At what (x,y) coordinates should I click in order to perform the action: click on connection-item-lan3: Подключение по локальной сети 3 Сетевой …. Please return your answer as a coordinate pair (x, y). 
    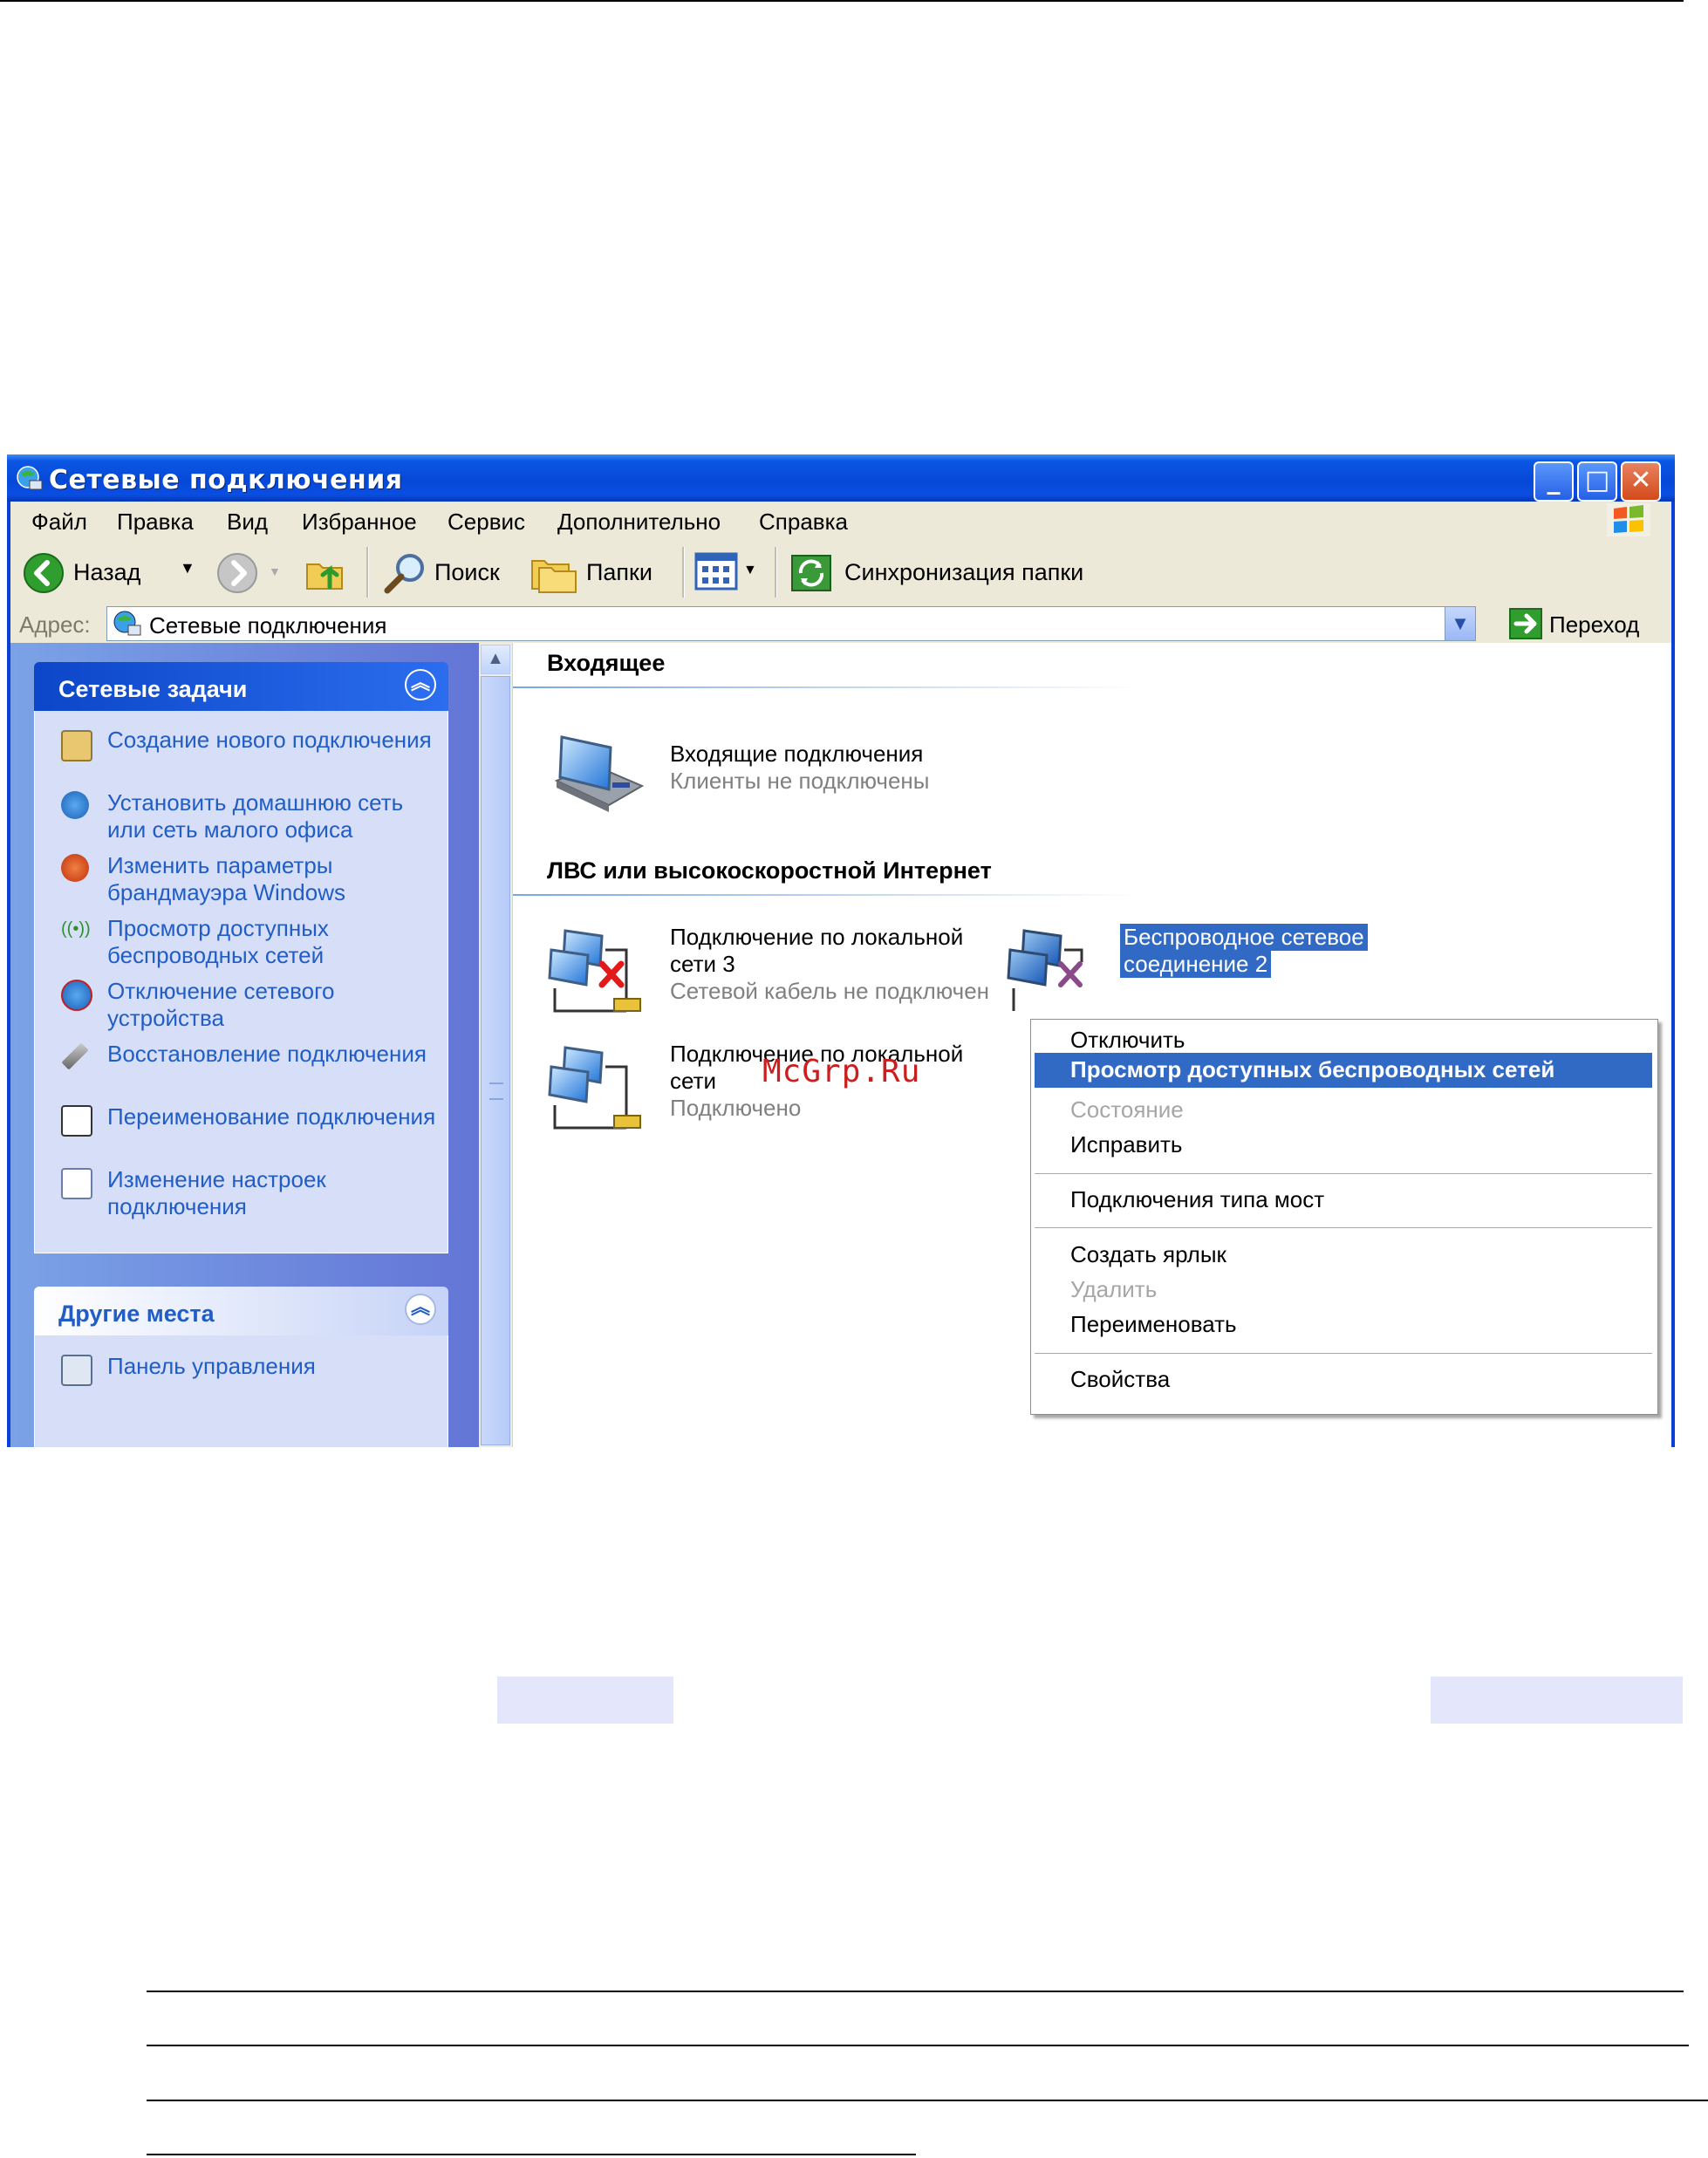
    Looking at the image, I should click on (774, 976).